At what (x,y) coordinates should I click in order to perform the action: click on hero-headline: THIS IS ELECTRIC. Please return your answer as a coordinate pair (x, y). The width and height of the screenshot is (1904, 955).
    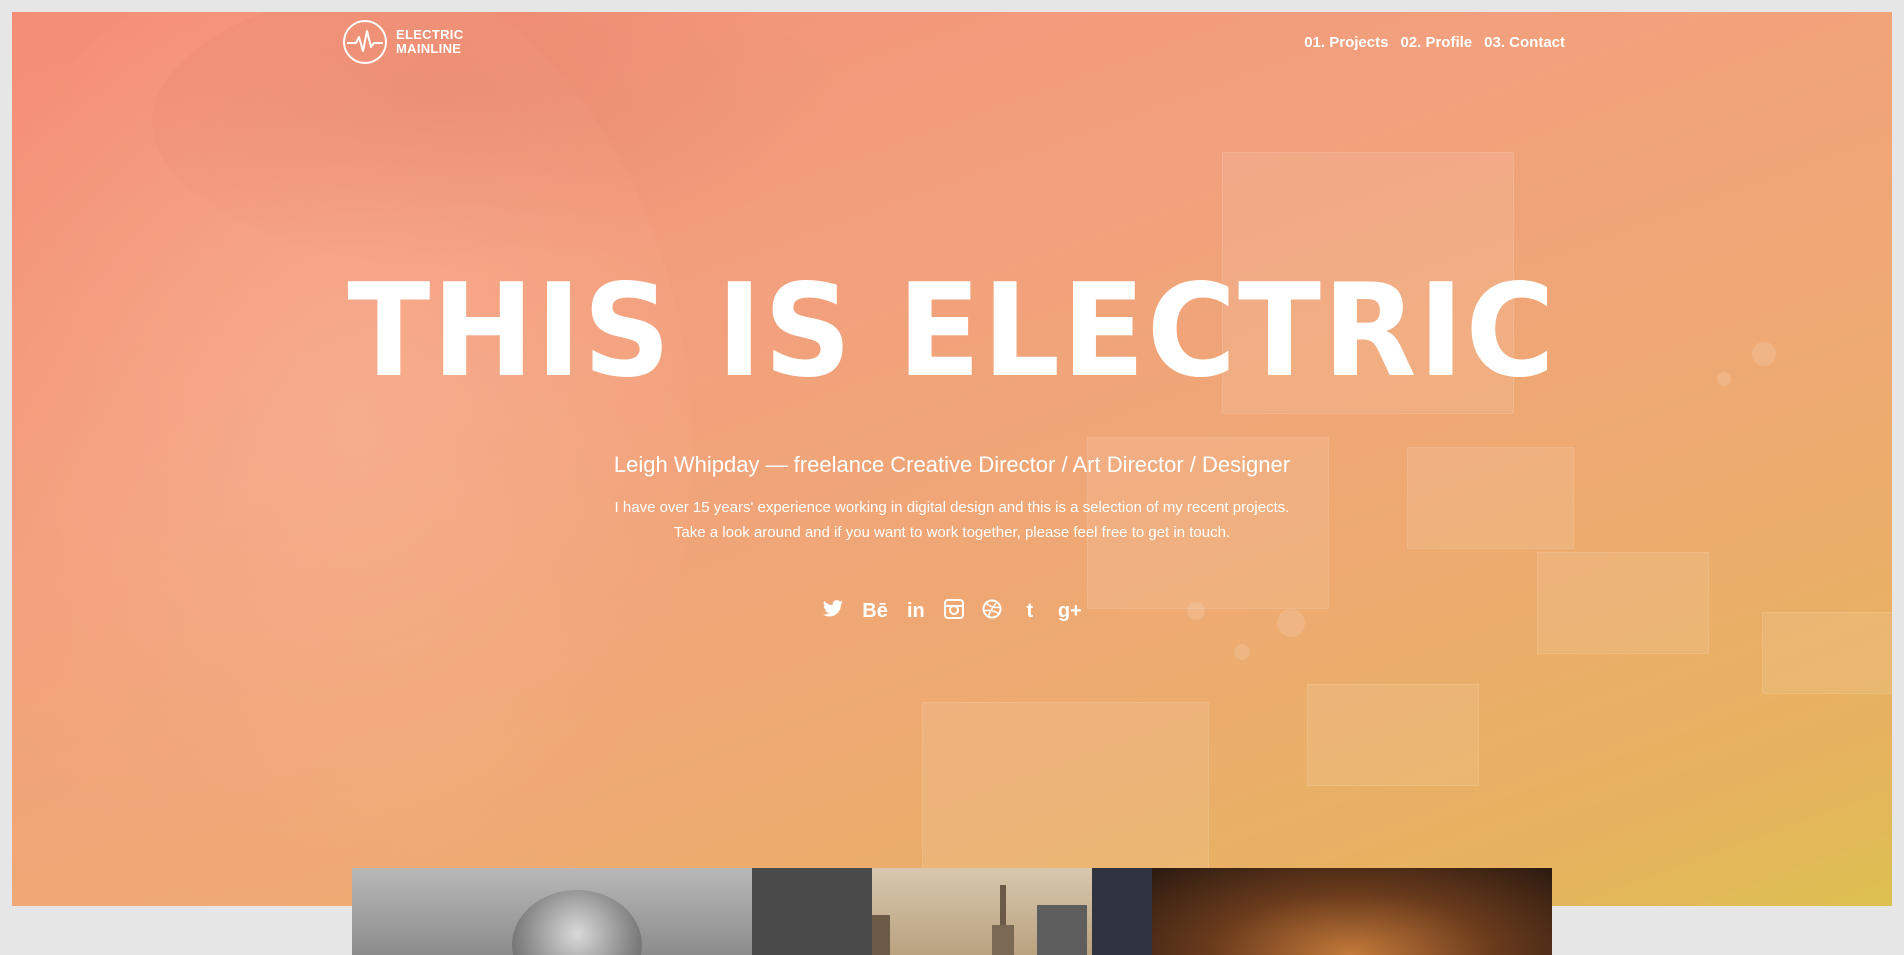
    Looking at the image, I should click on (952, 331).